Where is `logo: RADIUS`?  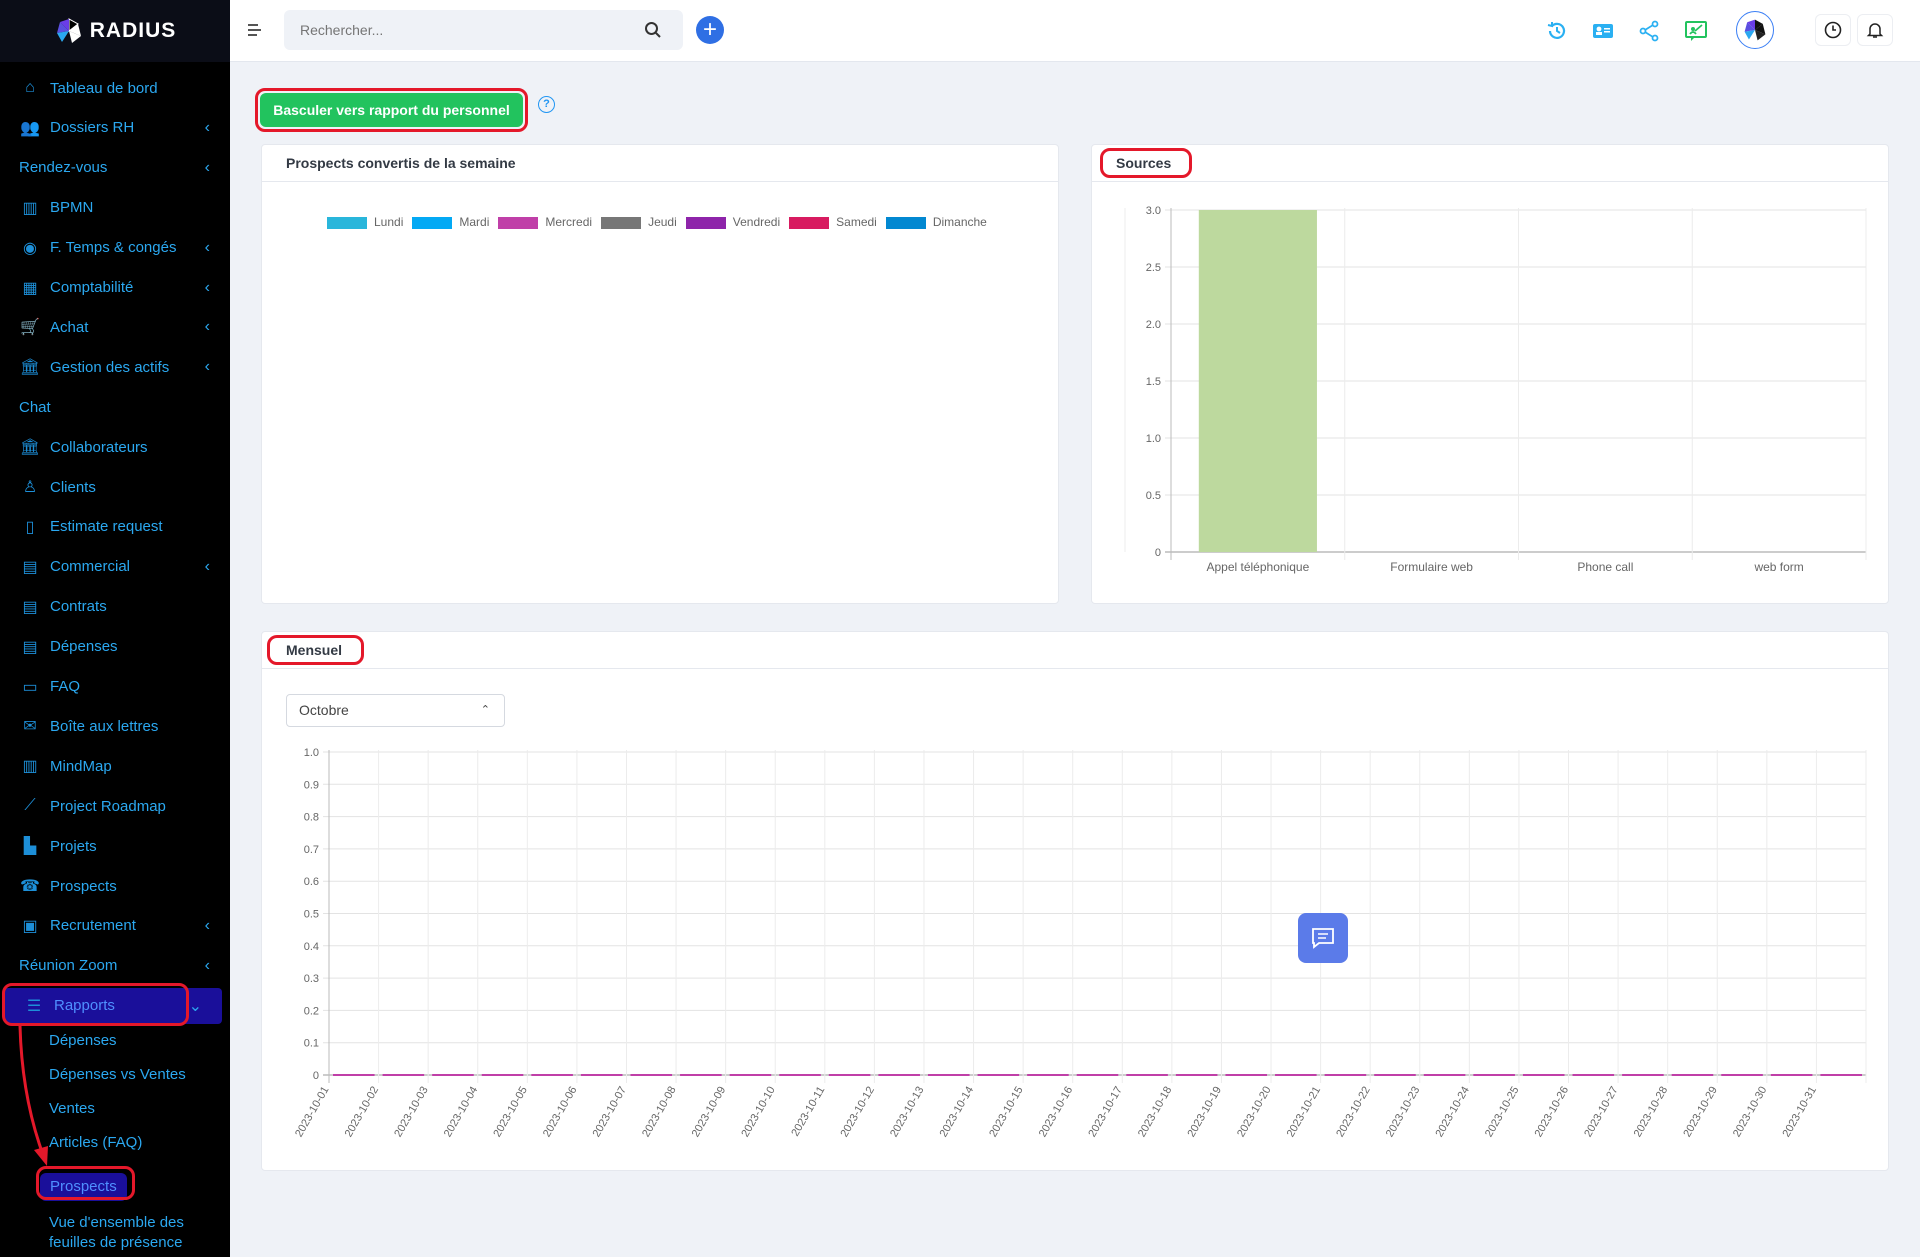
logo: RADIUS is located at coordinates (115, 31).